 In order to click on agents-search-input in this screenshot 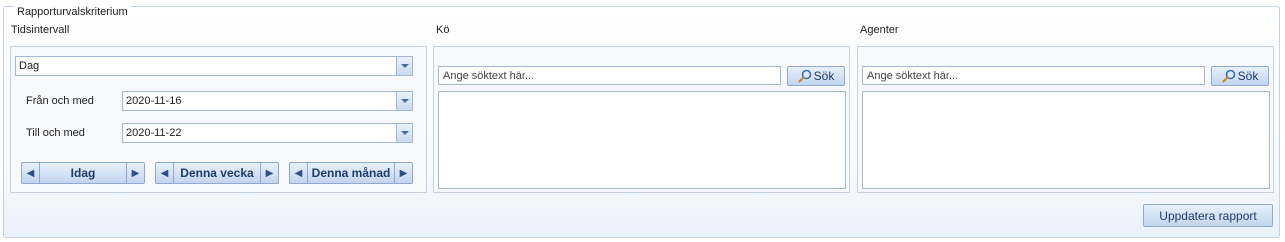, I will do `click(1033, 75)`.